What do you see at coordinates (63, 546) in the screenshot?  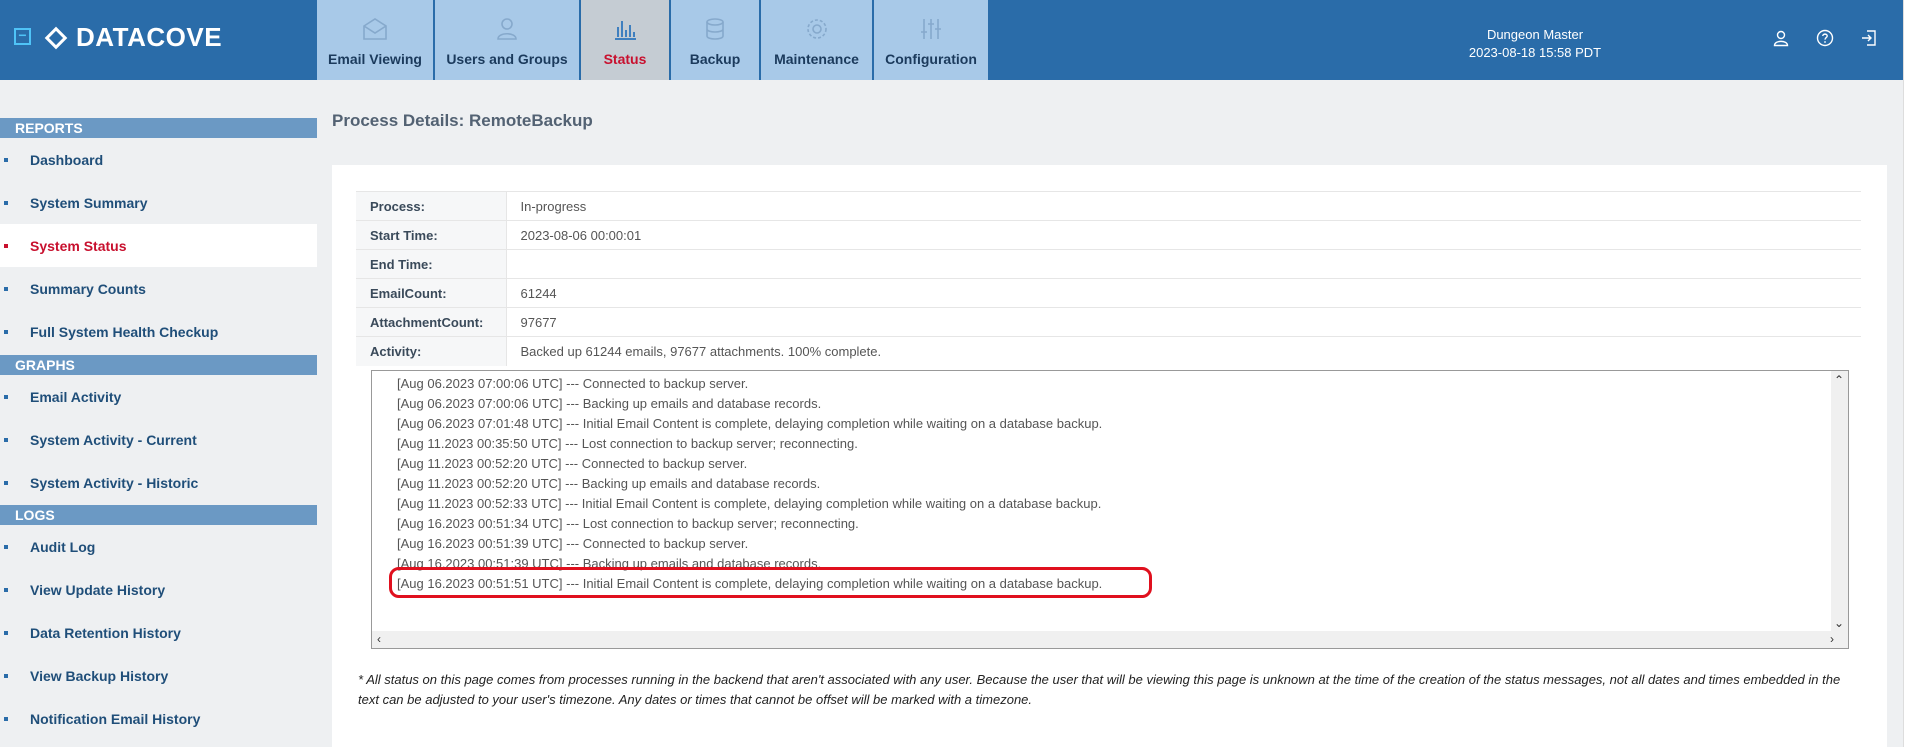 I see `sidebar-item-label: Audit Log` at bounding box center [63, 546].